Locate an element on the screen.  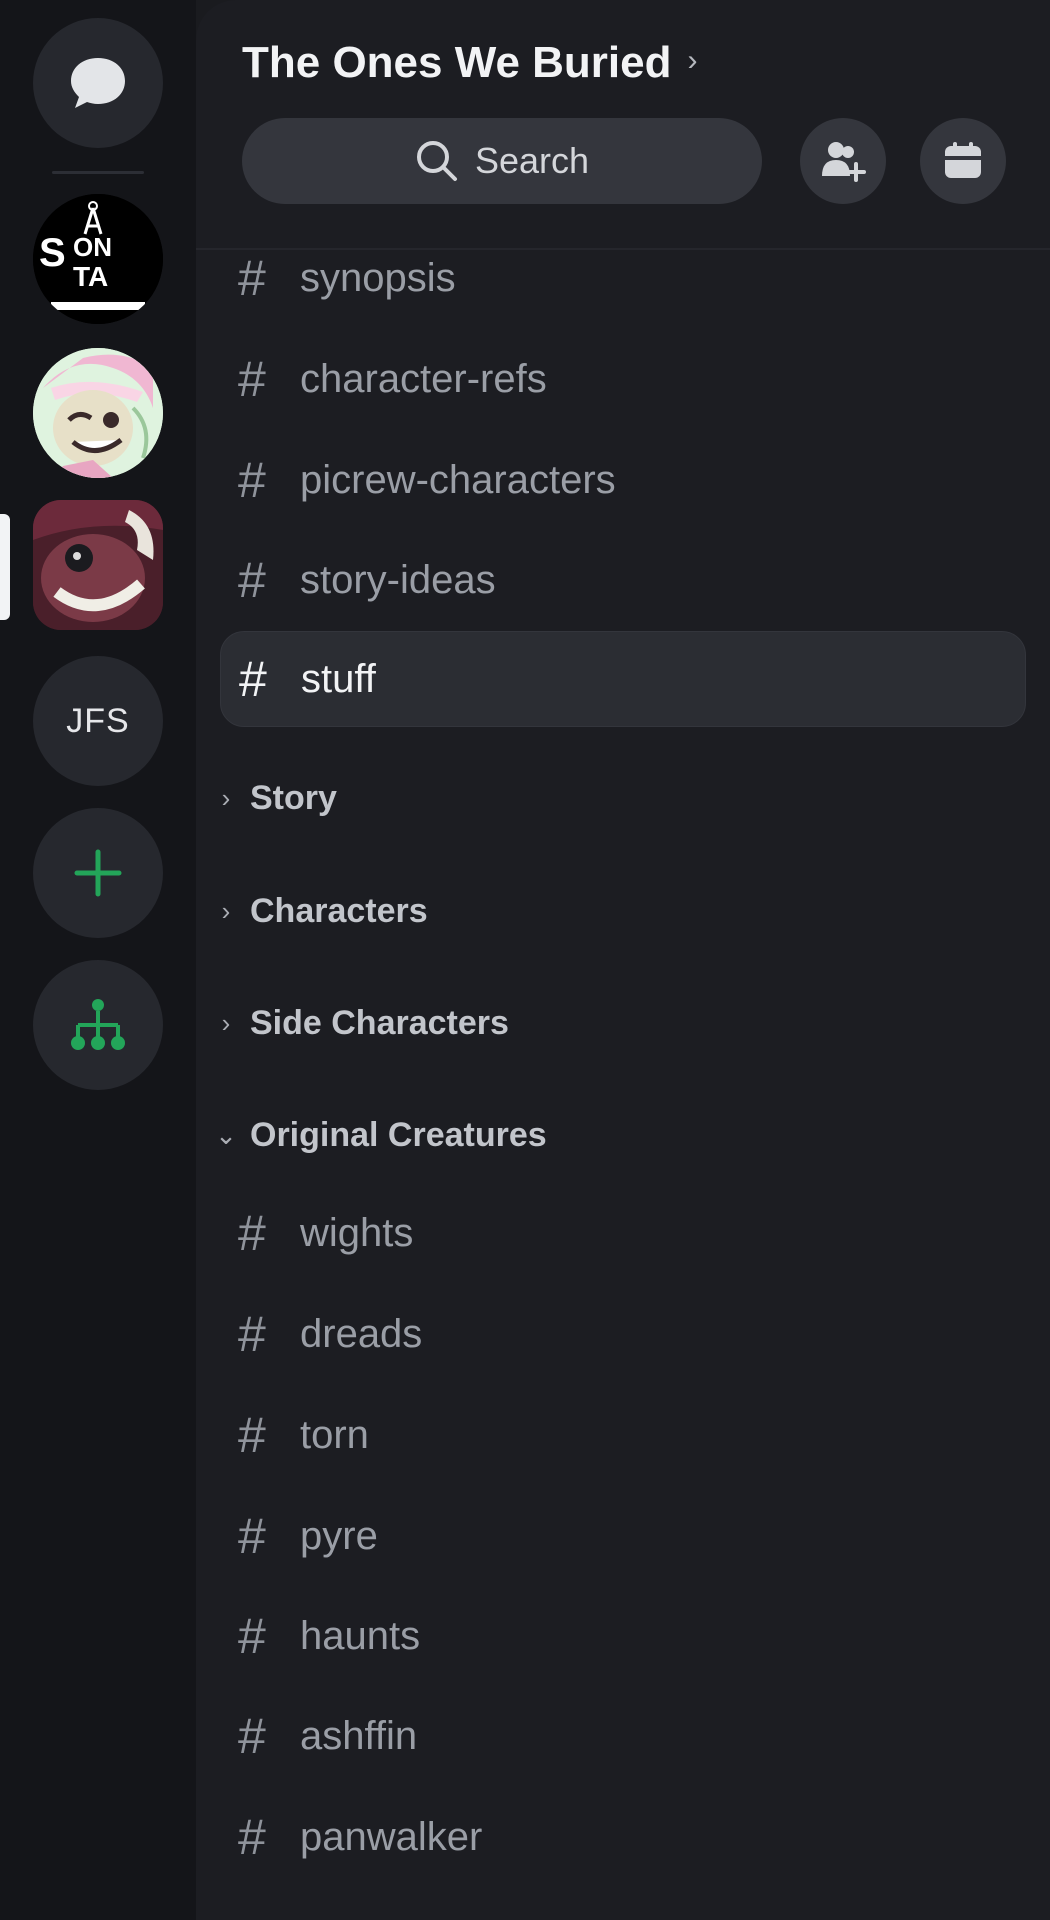
server-title: The Ones We Buried is located at coordinates (457, 62).